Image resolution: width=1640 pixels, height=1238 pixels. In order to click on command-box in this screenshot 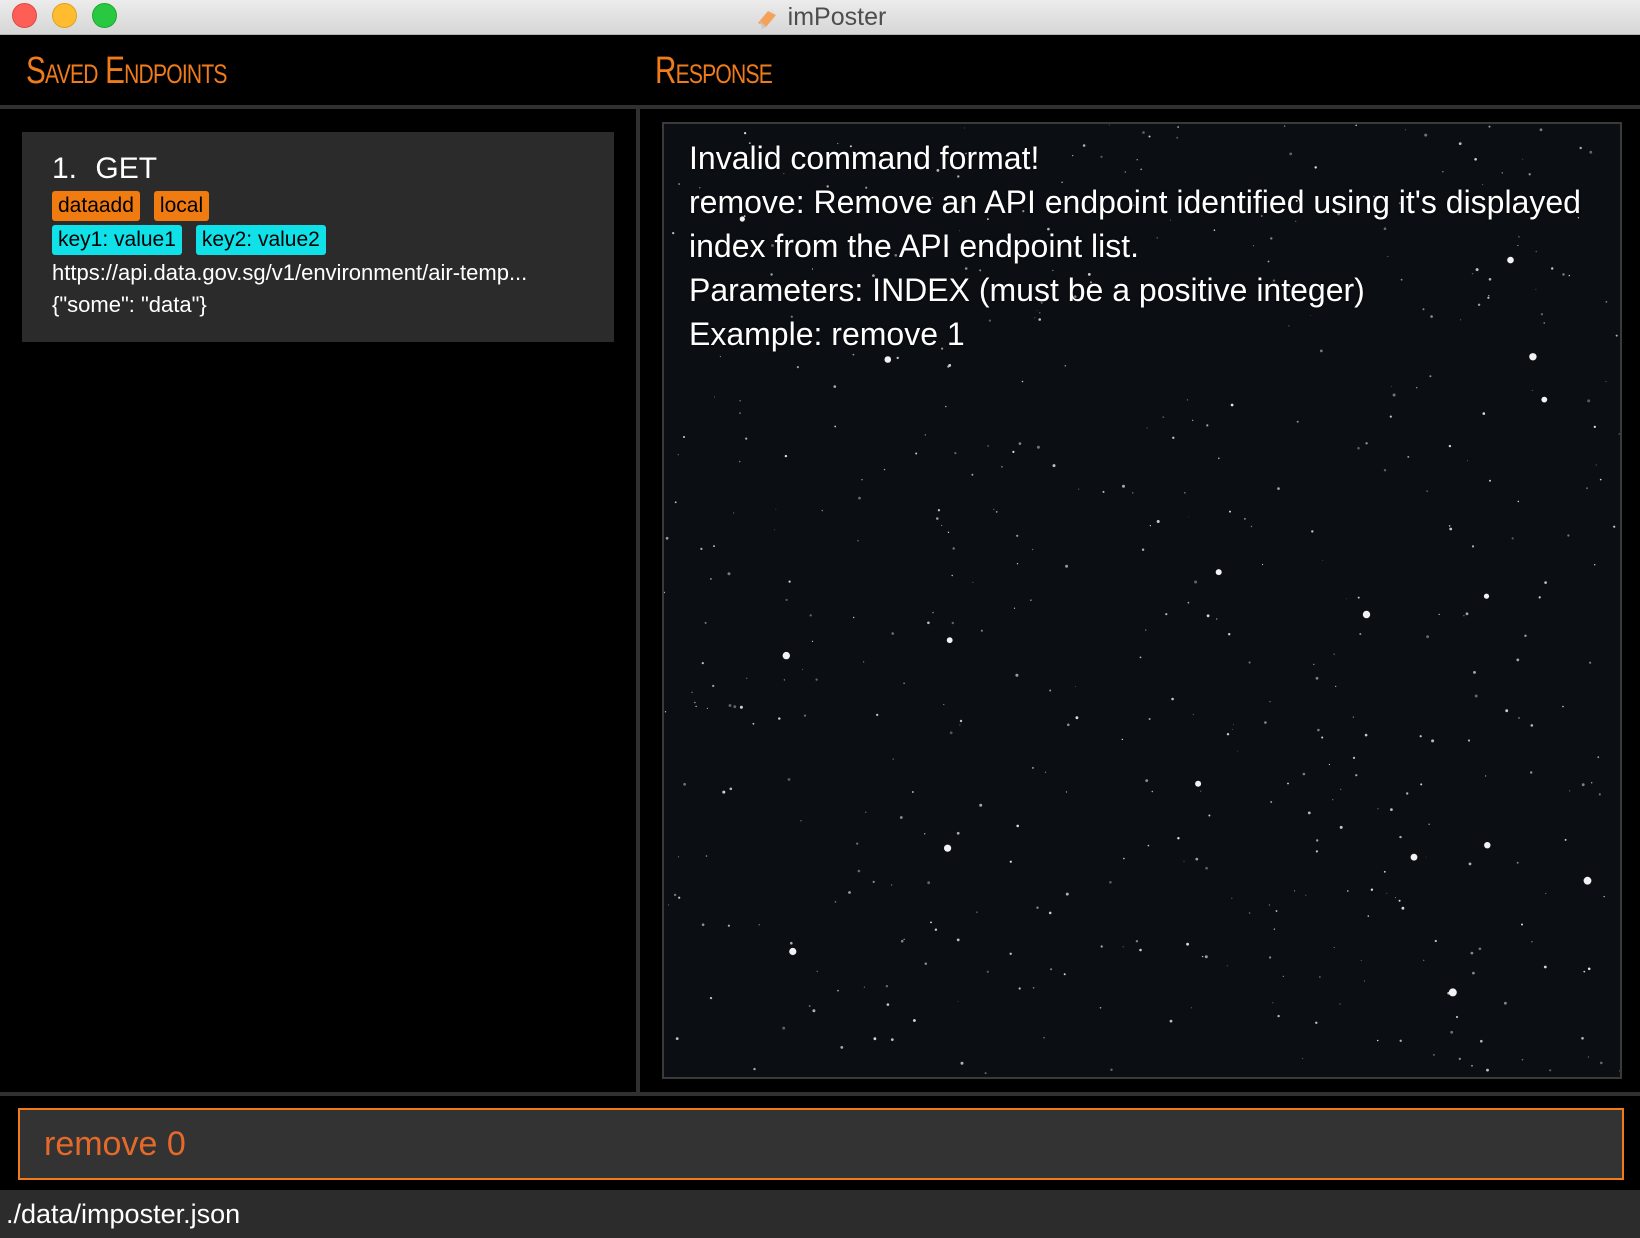, I will do `click(821, 1144)`.